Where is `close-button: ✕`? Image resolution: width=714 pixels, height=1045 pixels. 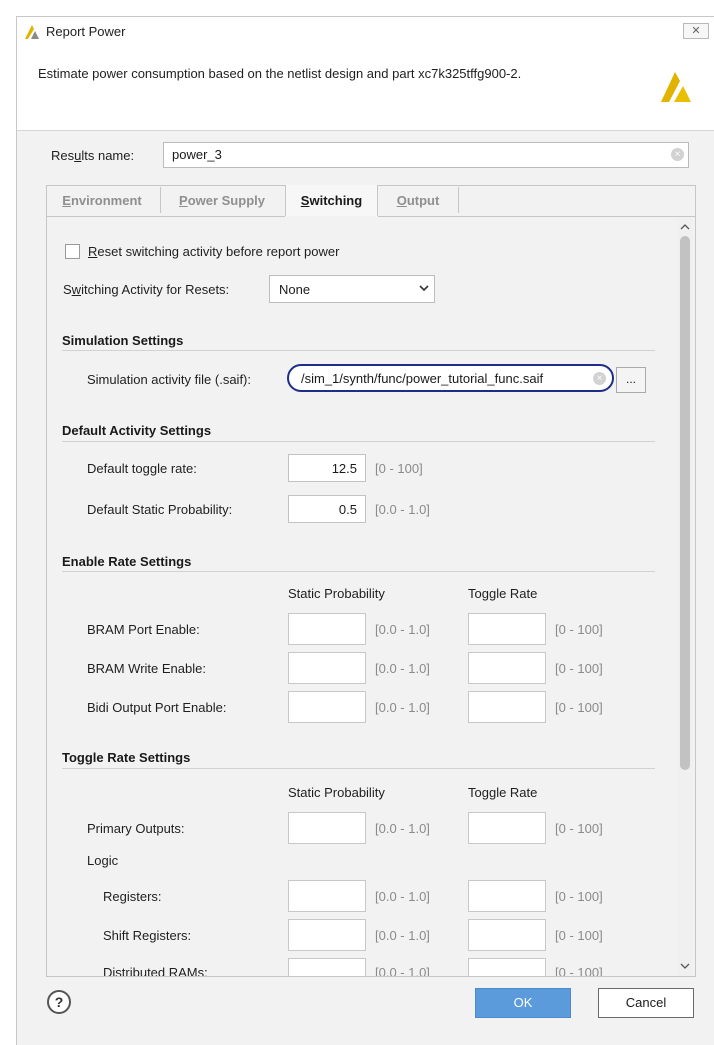 close-button: ✕ is located at coordinates (696, 31).